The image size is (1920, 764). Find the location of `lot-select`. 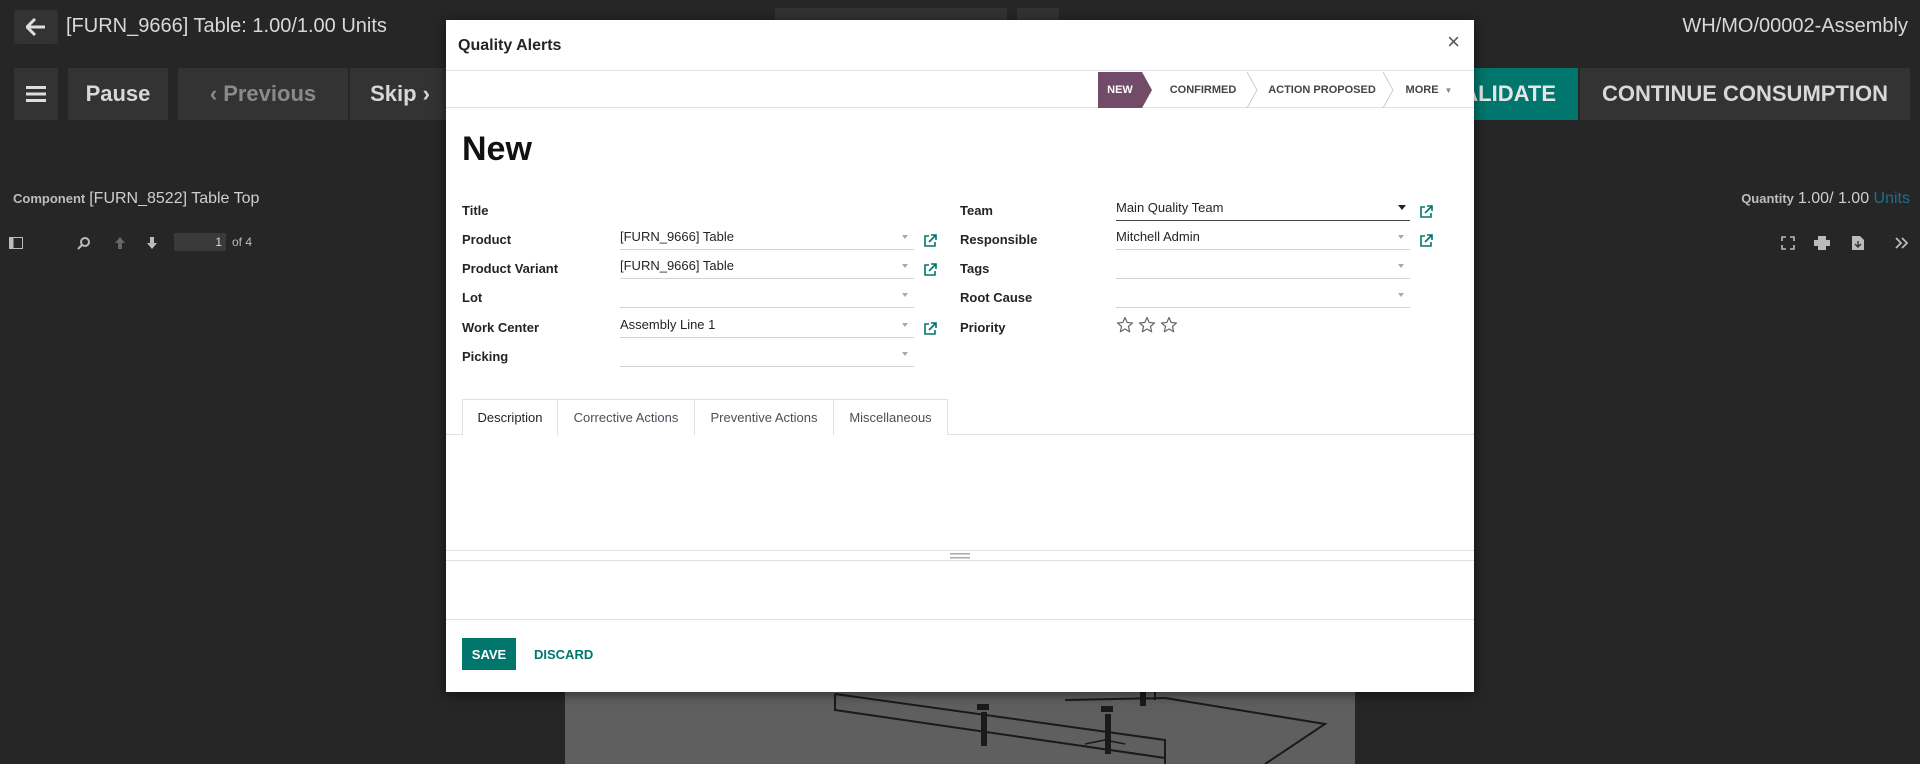

lot-select is located at coordinates (767, 296).